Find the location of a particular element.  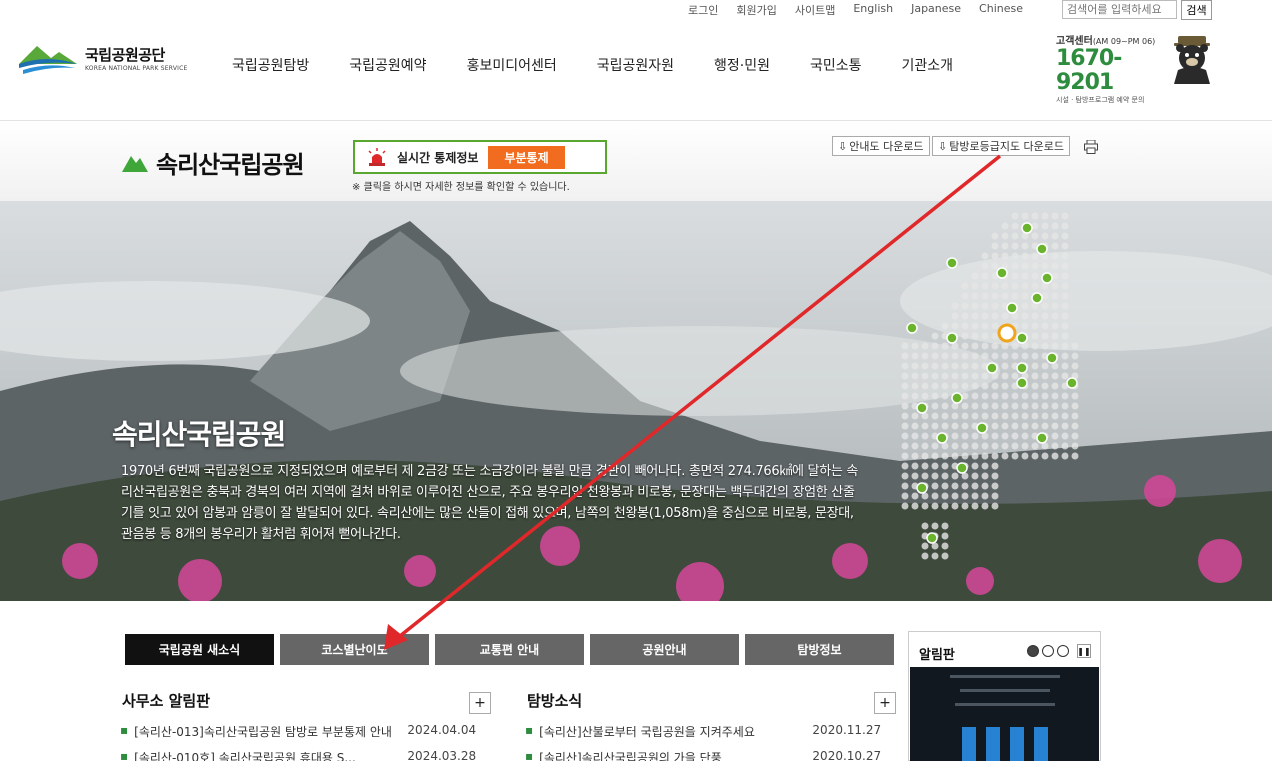

nav-item-visit: 국립공원탐방 is located at coordinates (270, 65).